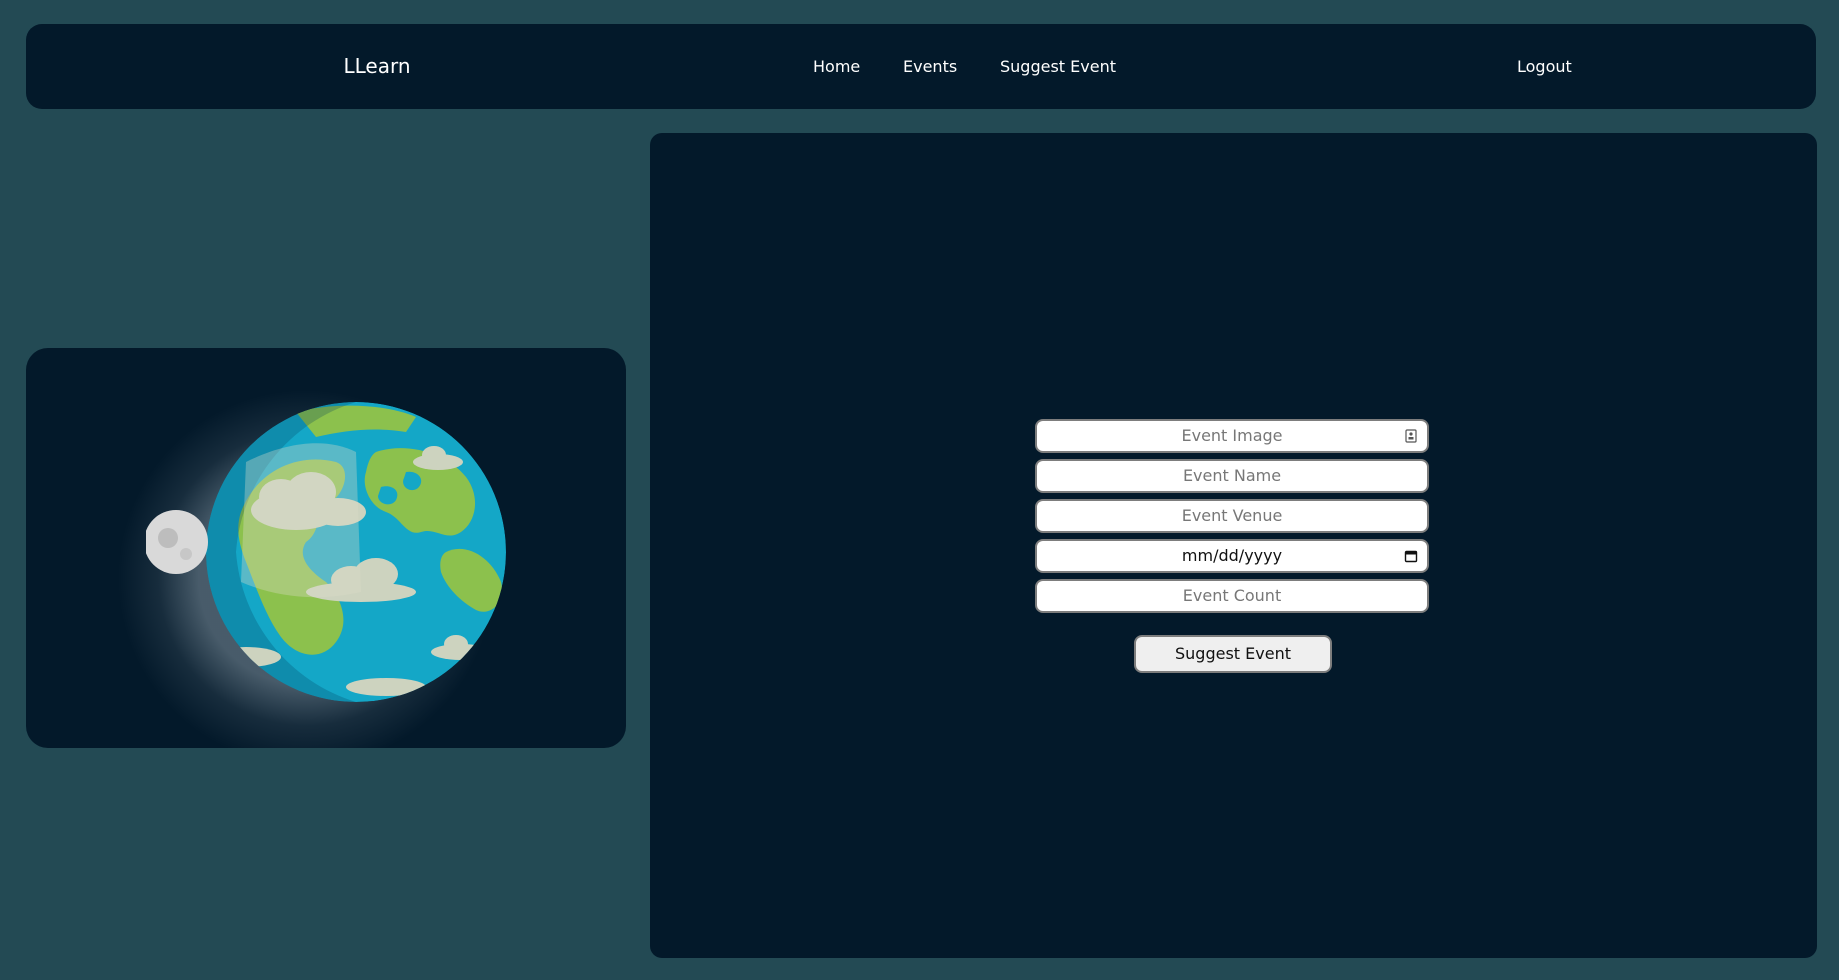 The image size is (1839, 980). I want to click on calendar-icon, so click(1411, 556).